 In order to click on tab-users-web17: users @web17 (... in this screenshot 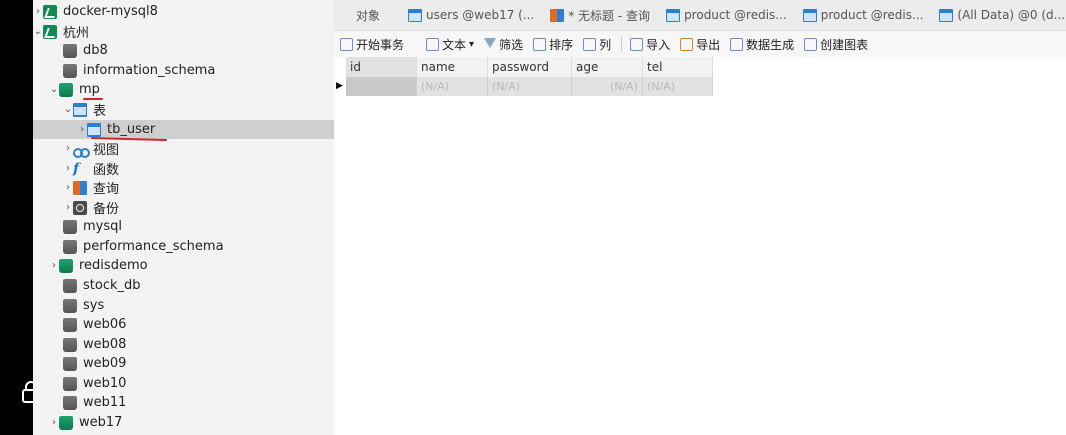, I will do `click(471, 15)`.